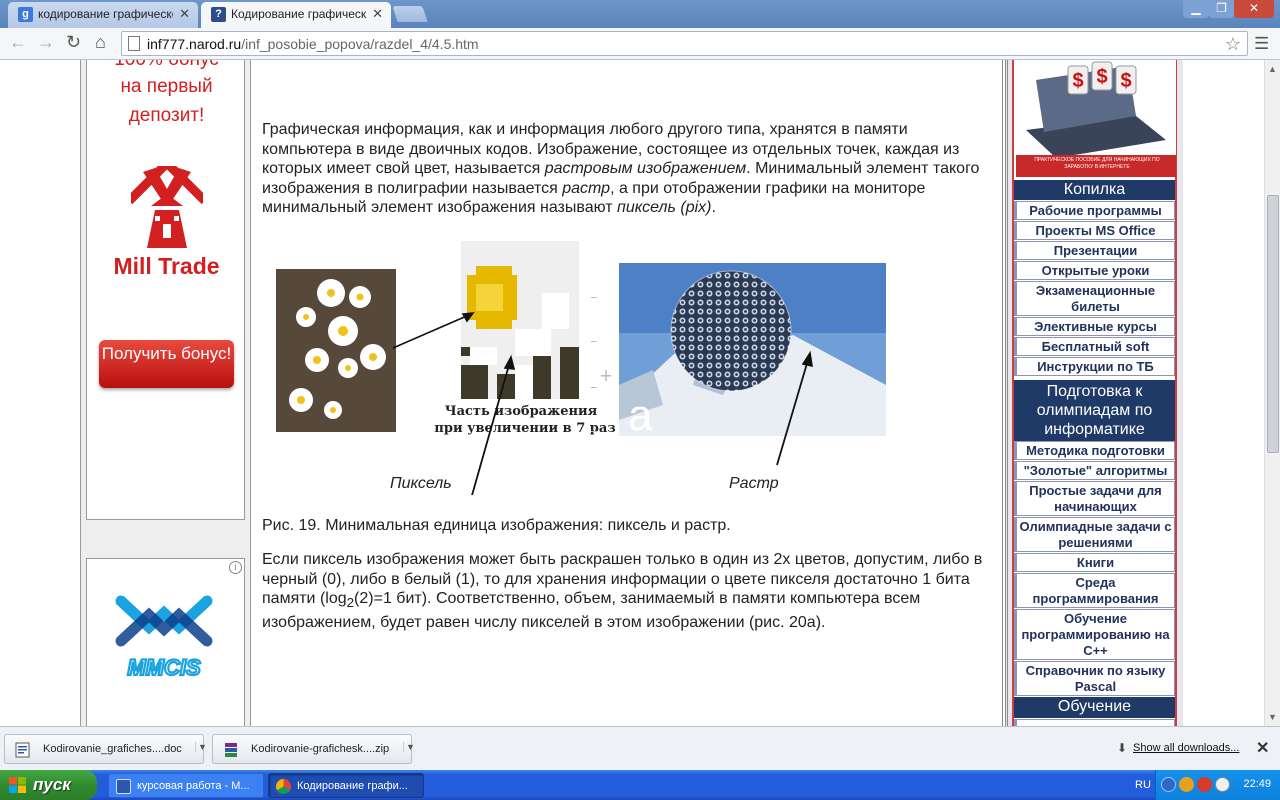  Describe the element at coordinates (1094, 562) in the screenshot. I see `menu-item-books: Книги` at that location.